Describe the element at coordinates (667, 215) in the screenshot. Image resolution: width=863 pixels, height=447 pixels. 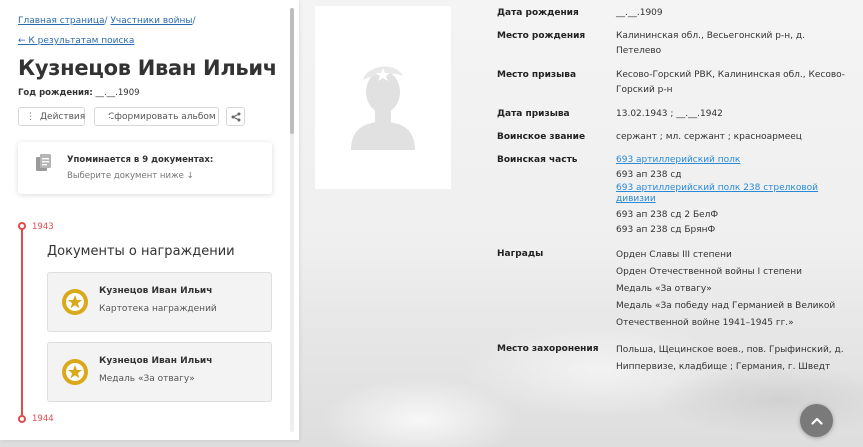
I see `detail-value-line: 693 ап 238 сд 2 БелФ` at that location.